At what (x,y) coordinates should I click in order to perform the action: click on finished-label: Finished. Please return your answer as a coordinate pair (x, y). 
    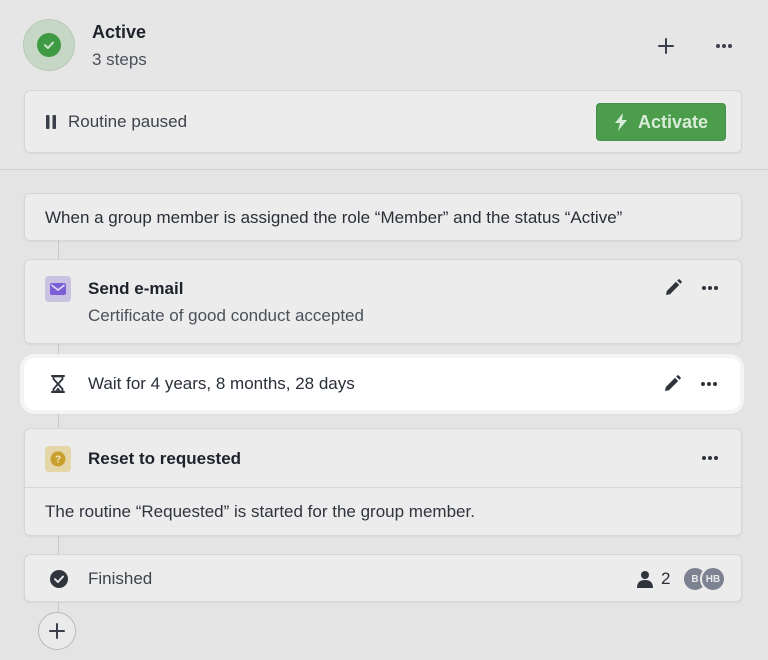
    Looking at the image, I should click on (120, 578).